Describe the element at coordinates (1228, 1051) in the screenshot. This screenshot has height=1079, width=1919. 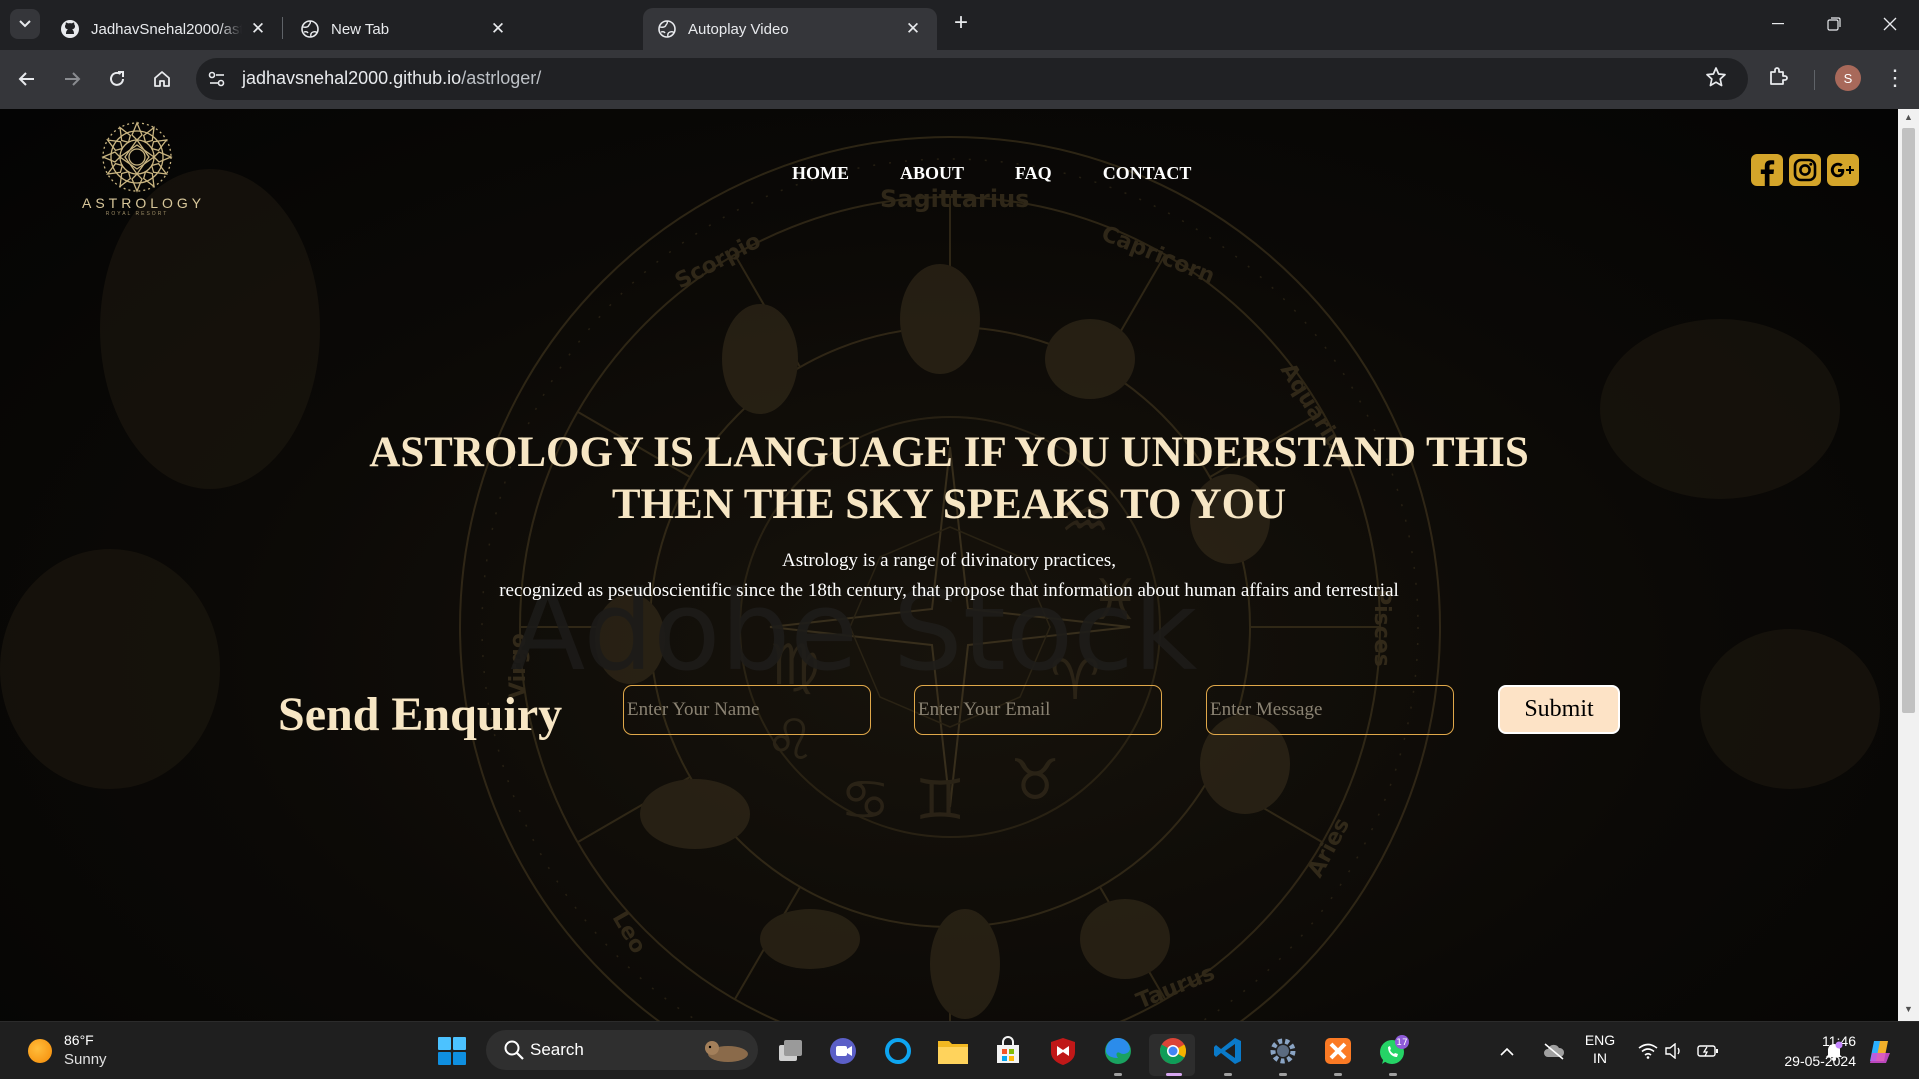
I see `vscode-icon` at that location.